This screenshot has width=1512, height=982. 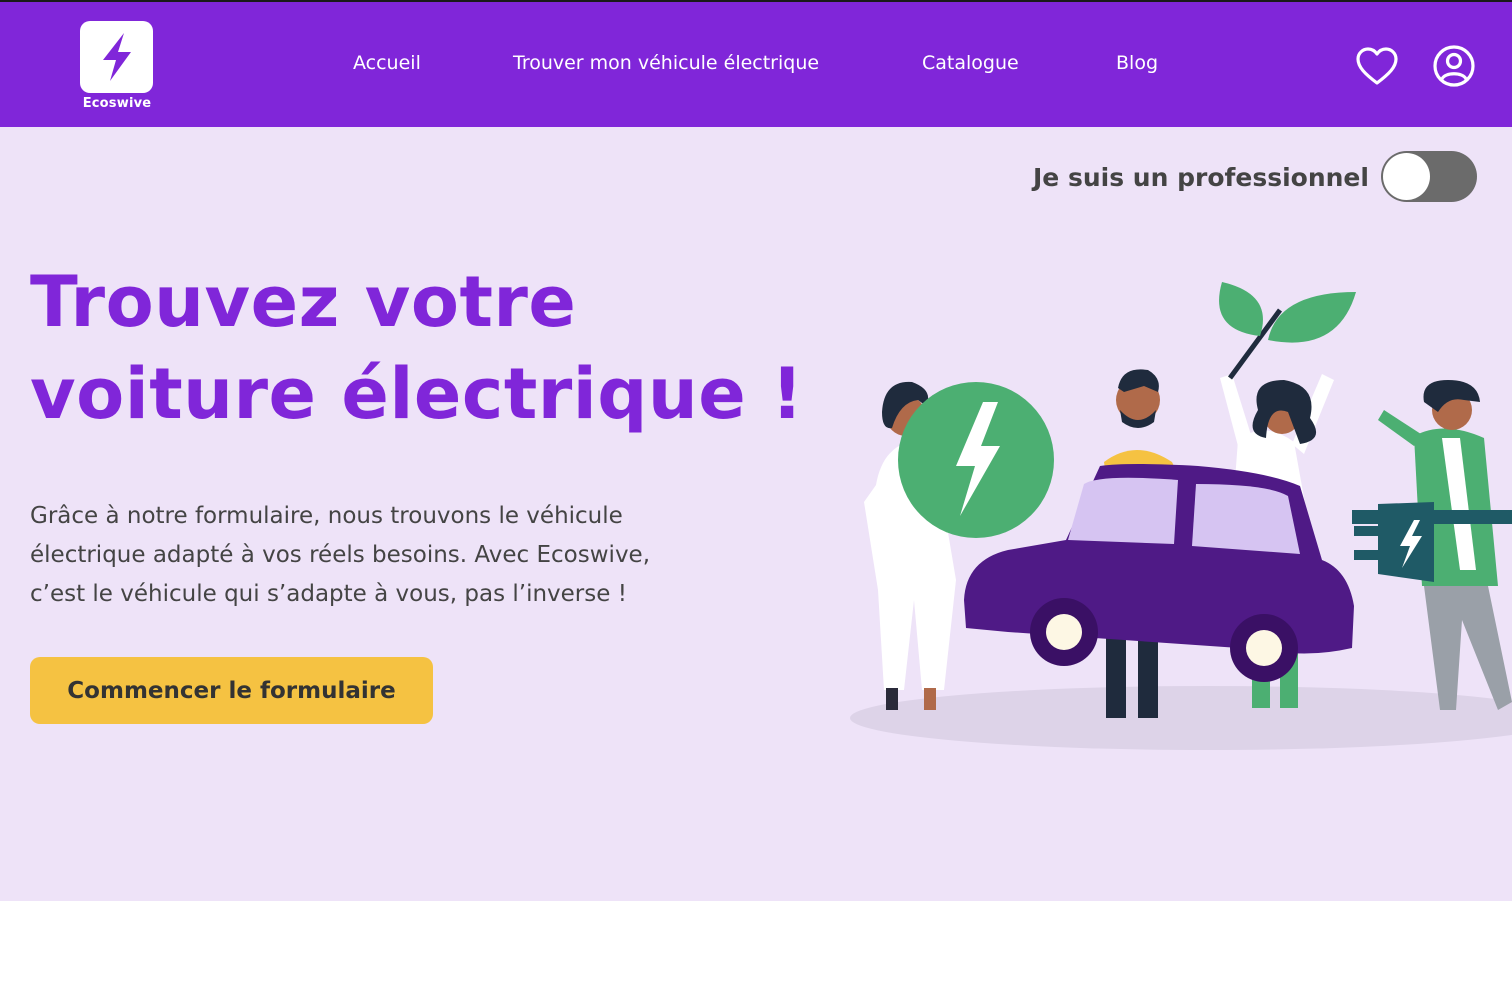 I want to click on nav-link-accueil: Accueil, so click(x=387, y=63).